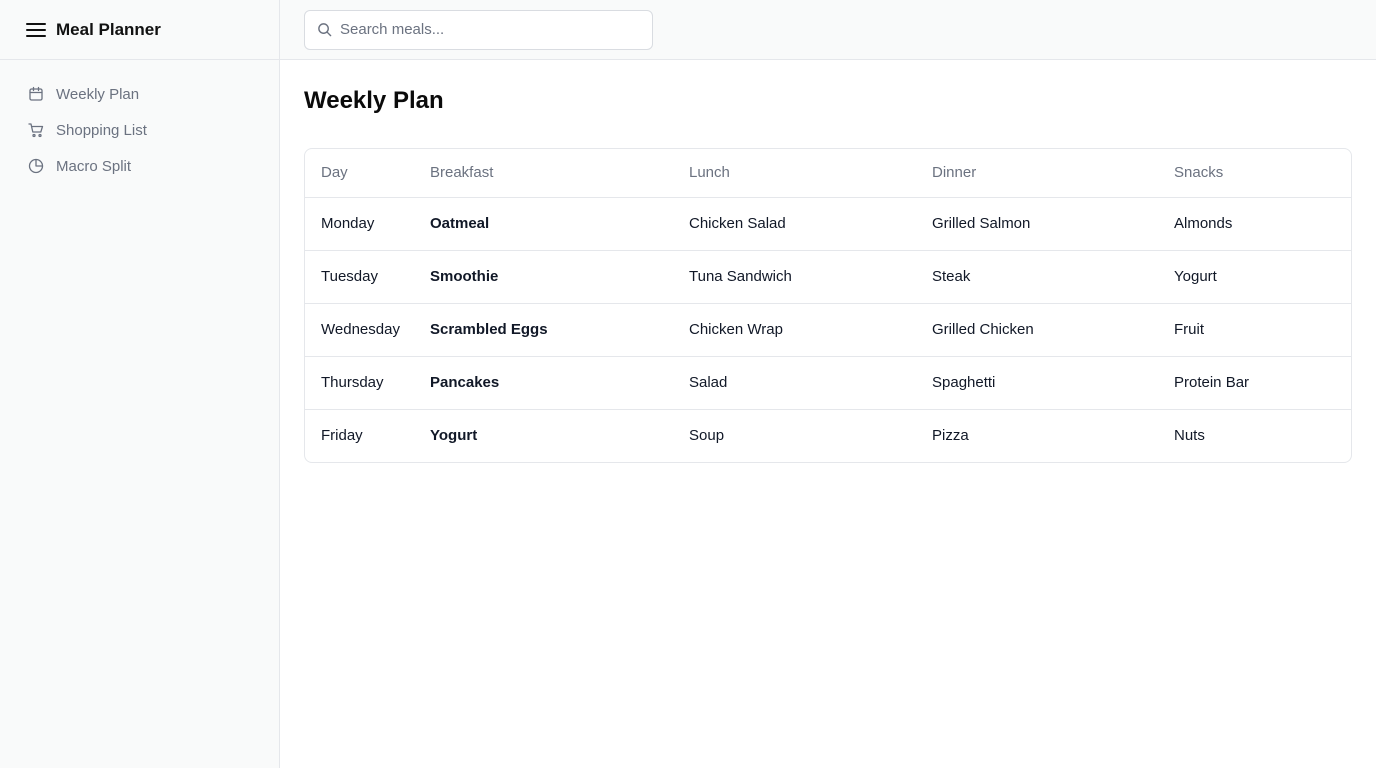  What do you see at coordinates (1199, 173) in the screenshot?
I see `column-header-snacks: Snacks` at bounding box center [1199, 173].